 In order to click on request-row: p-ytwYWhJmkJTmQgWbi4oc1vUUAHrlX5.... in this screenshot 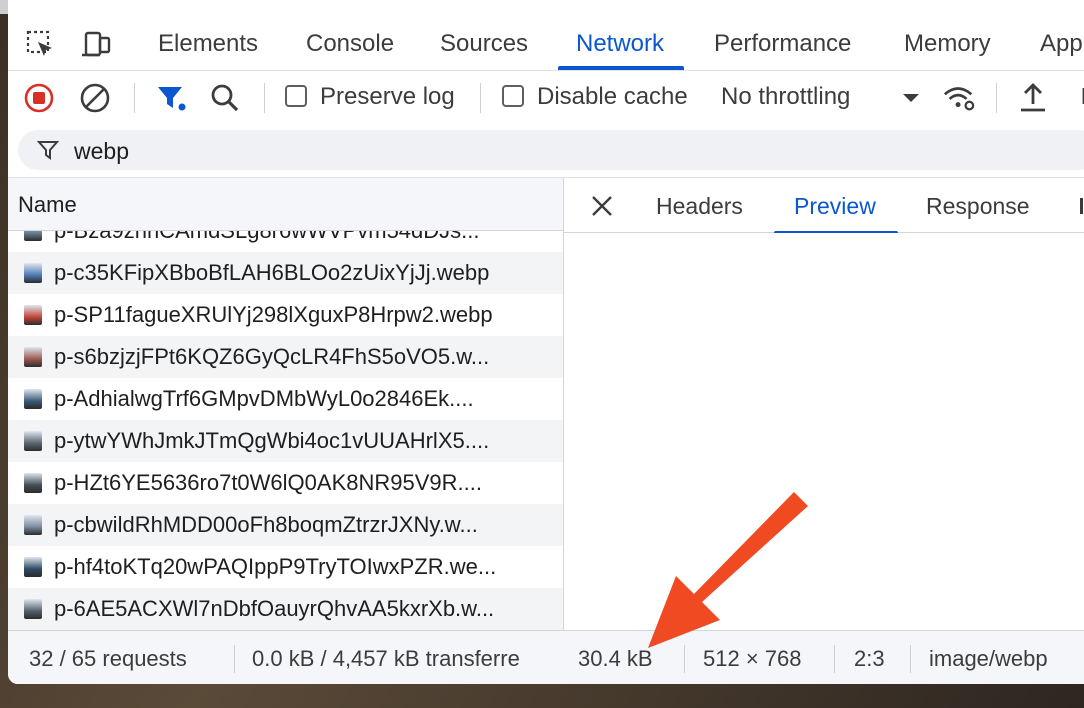, I will do `click(285, 441)`.